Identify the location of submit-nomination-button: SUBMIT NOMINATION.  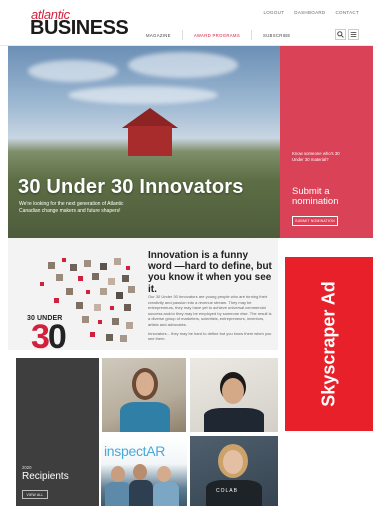
(315, 221).